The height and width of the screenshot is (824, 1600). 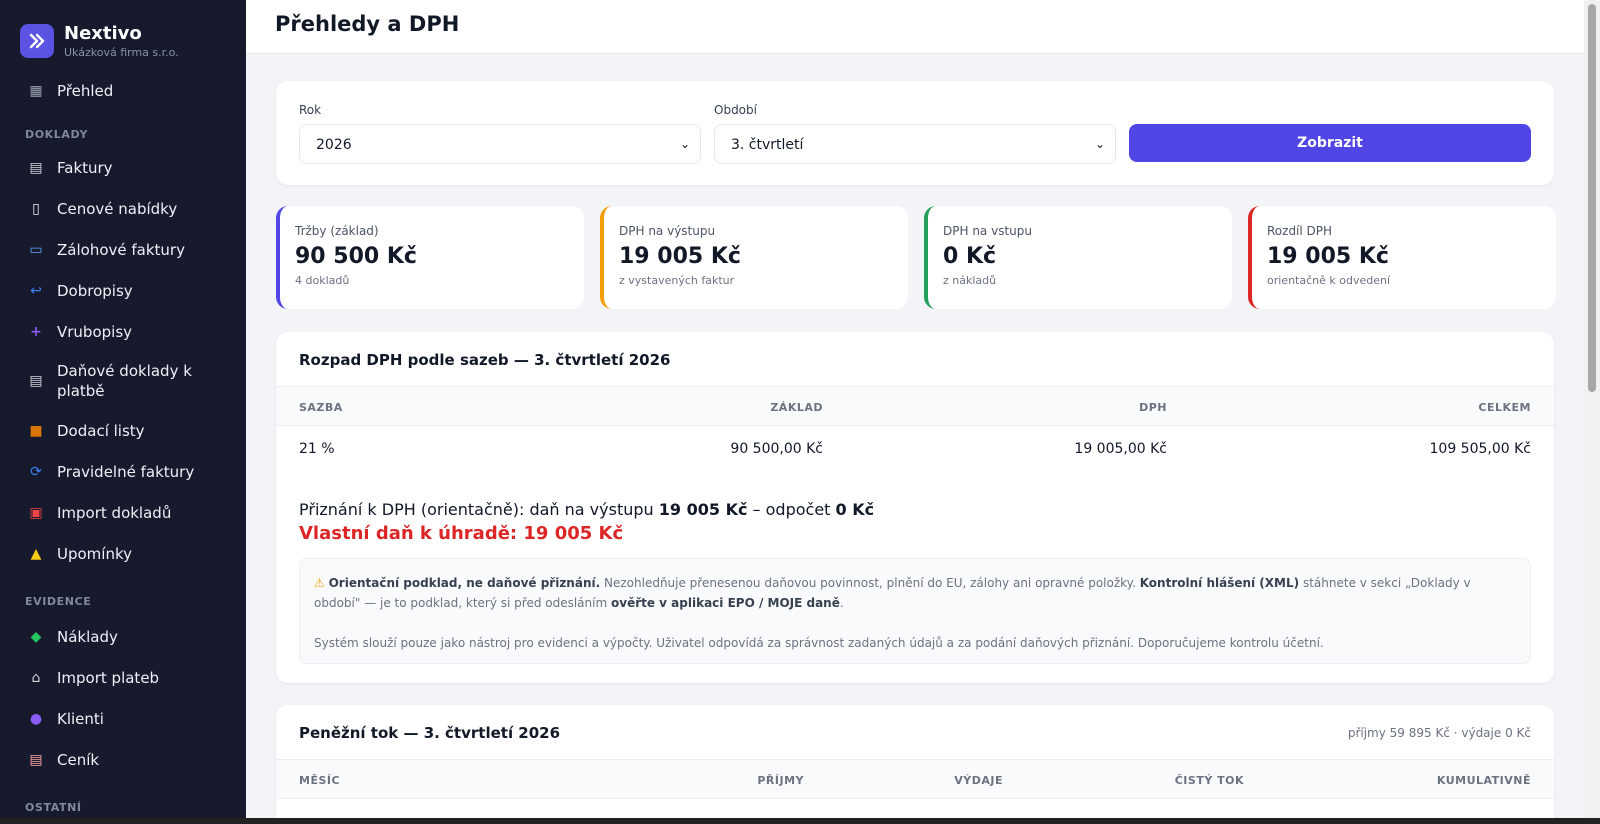 What do you see at coordinates (915, 144) in the screenshot?
I see `period-select: 3. čtvrtletí ⌄` at bounding box center [915, 144].